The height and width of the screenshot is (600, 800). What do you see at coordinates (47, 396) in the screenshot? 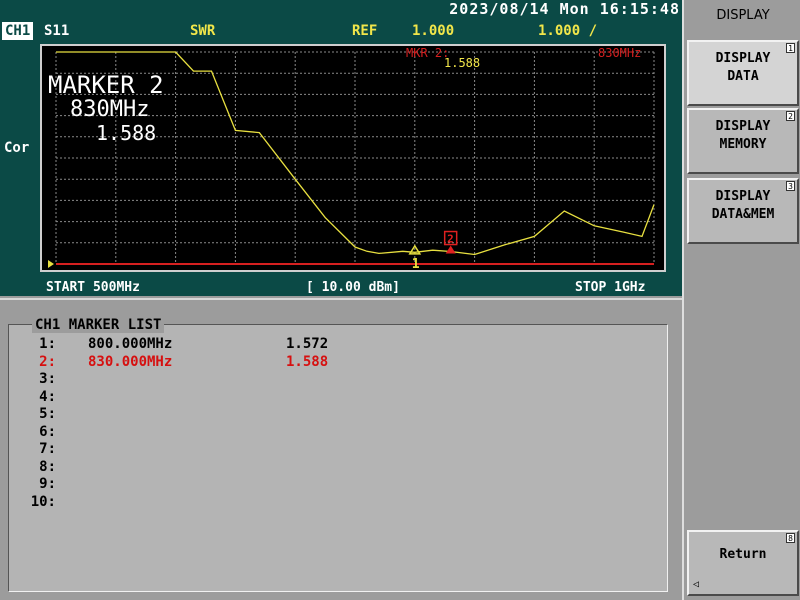
I see `marker-list-index: 4:` at bounding box center [47, 396].